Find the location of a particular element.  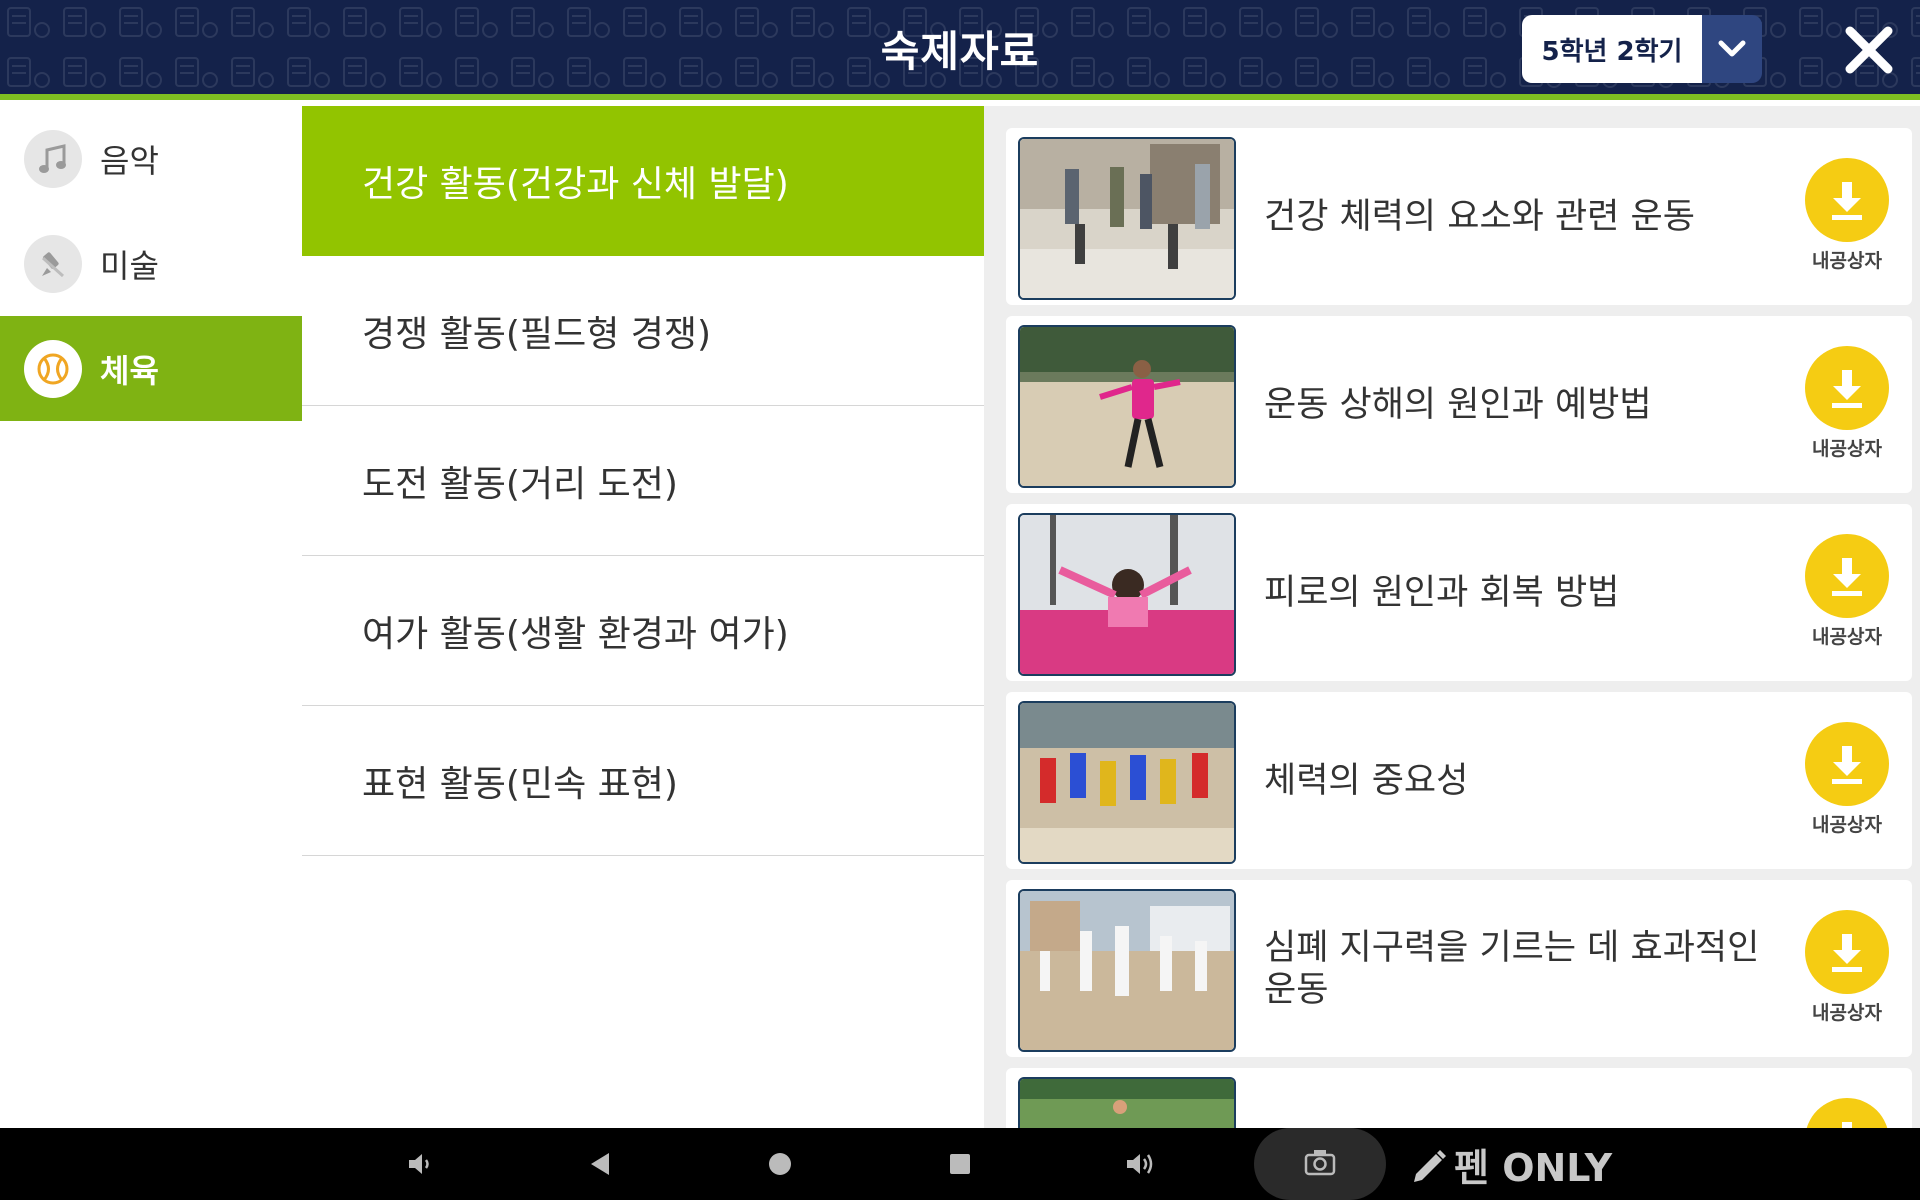

material-title is located at coordinates (1531, 1098).